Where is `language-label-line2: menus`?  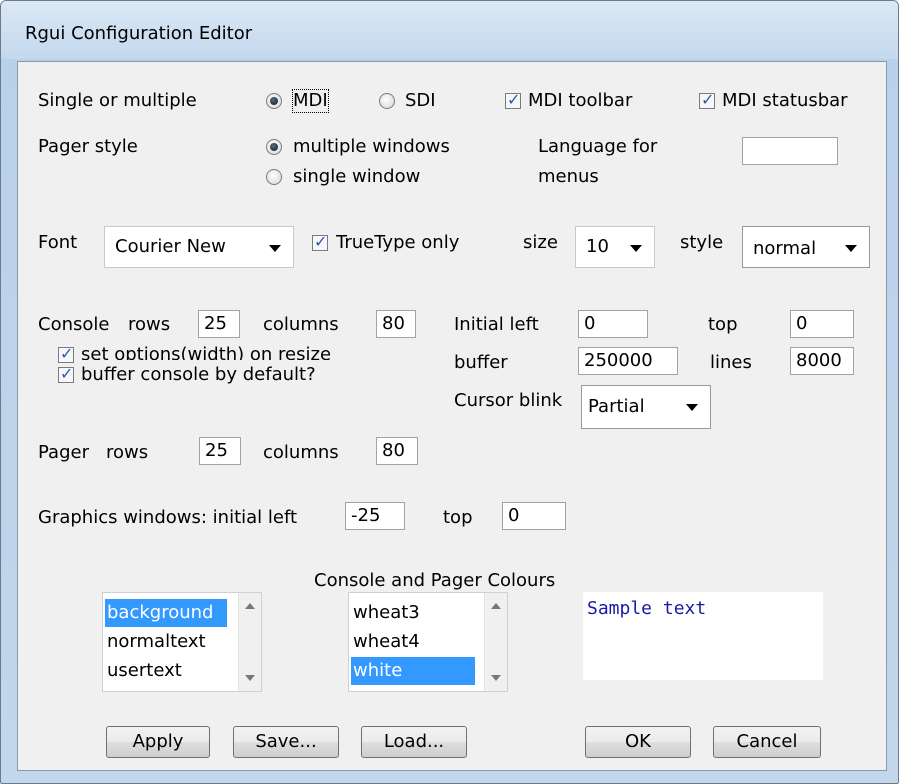
language-label-line2: menus is located at coordinates (568, 176).